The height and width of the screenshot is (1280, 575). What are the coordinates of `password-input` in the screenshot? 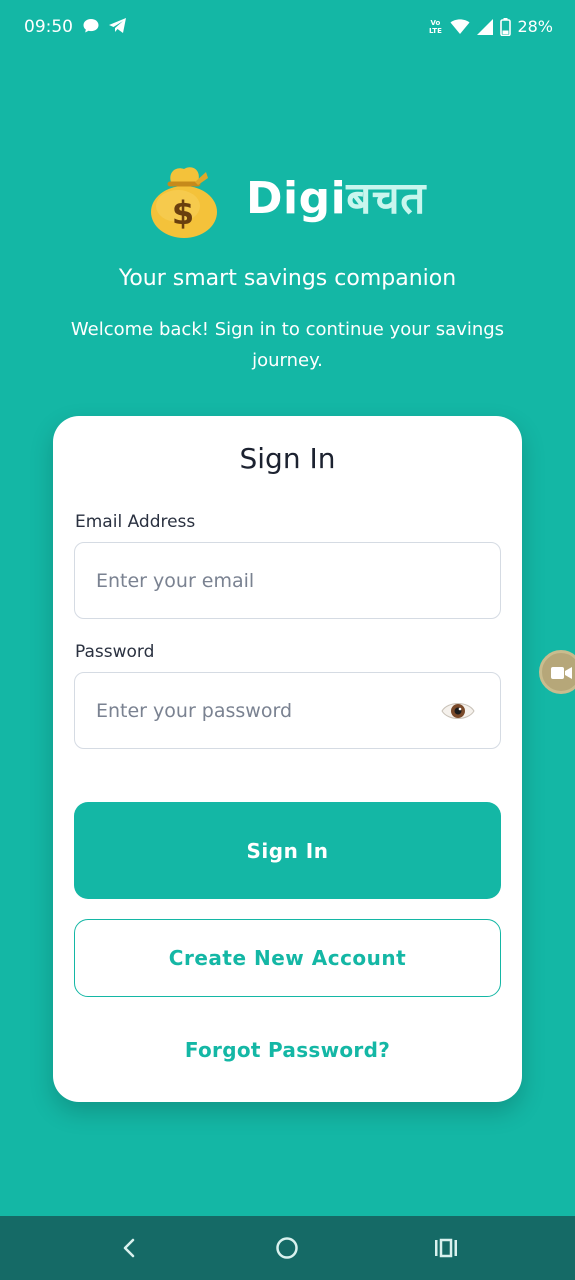 It's located at (287, 710).